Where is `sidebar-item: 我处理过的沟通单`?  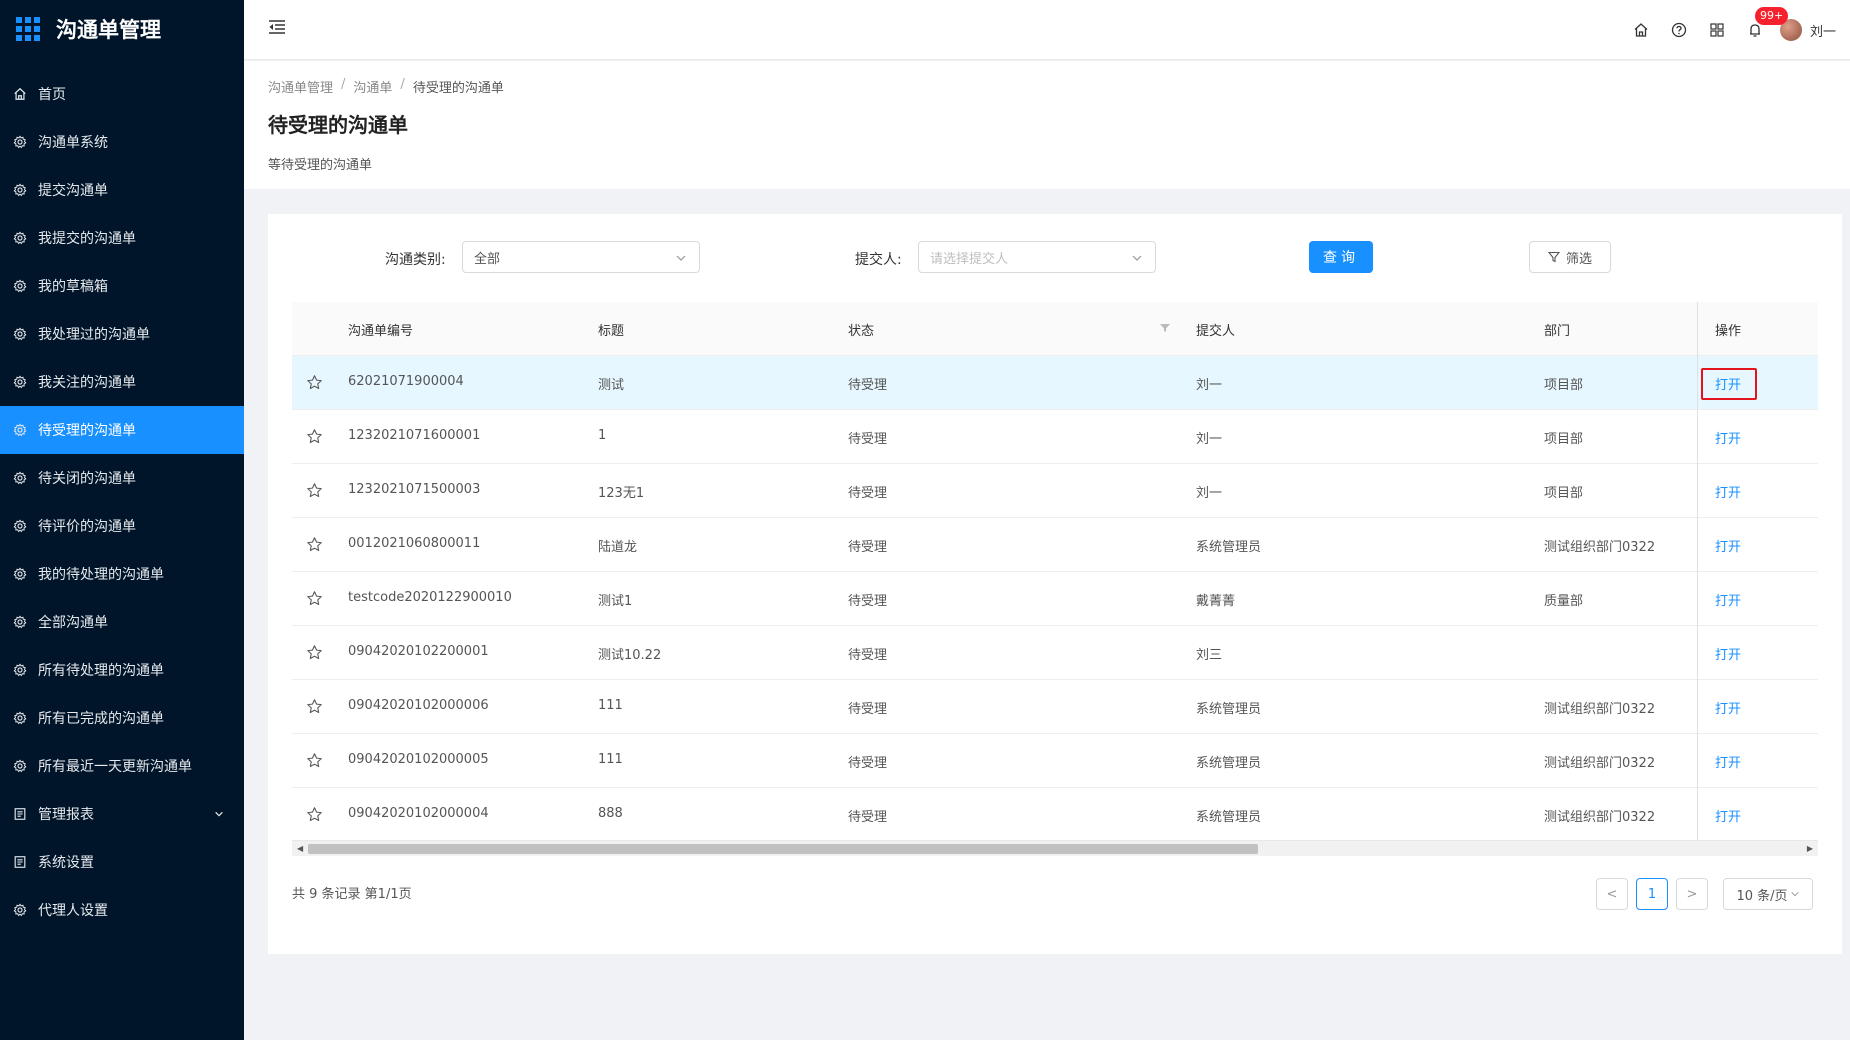
sidebar-item: 我处理过的沟通单 is located at coordinates (122, 334).